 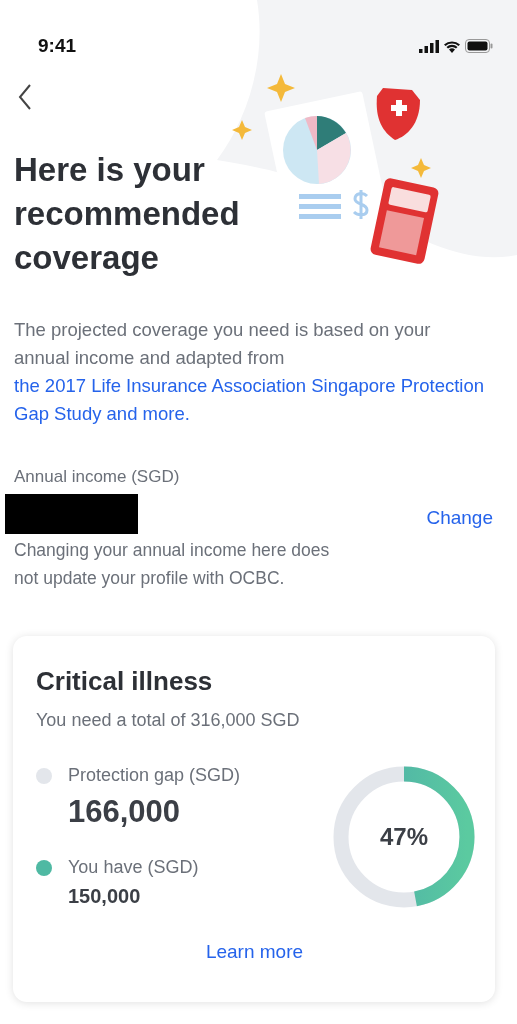 I want to click on income-note: Changing your annual income here does not update your profile with OCBC., so click(x=172, y=564).